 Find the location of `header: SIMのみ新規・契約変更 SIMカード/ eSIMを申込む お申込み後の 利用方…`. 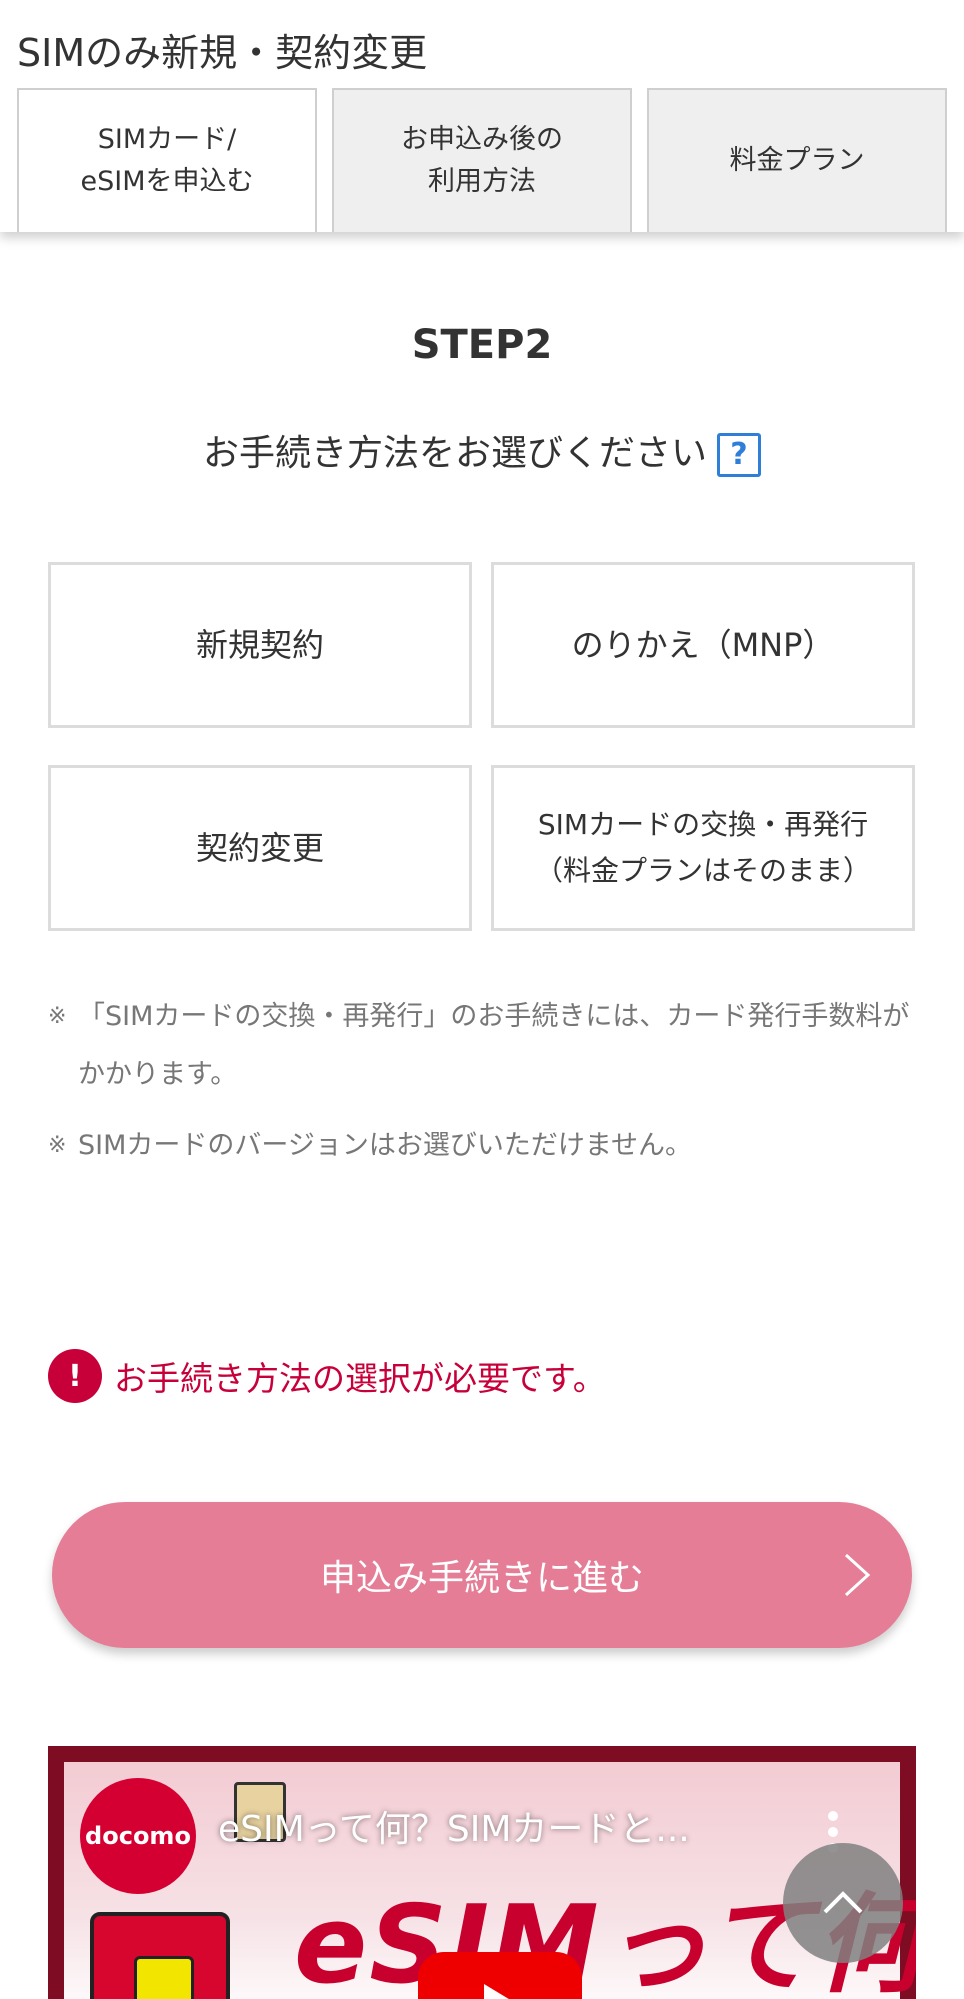

header: SIMのみ新規・契約変更 SIMカード/ eSIMを申込む お申込み後の 利用方… is located at coordinates (482, 116).